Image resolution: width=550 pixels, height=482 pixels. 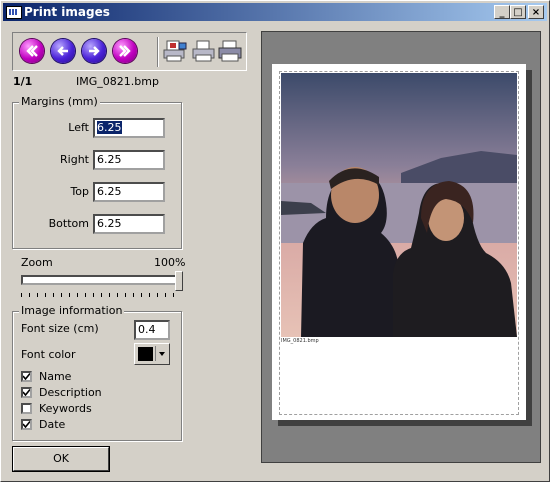 I want to click on bottom-margin-input: 6.25, so click(x=129, y=224).